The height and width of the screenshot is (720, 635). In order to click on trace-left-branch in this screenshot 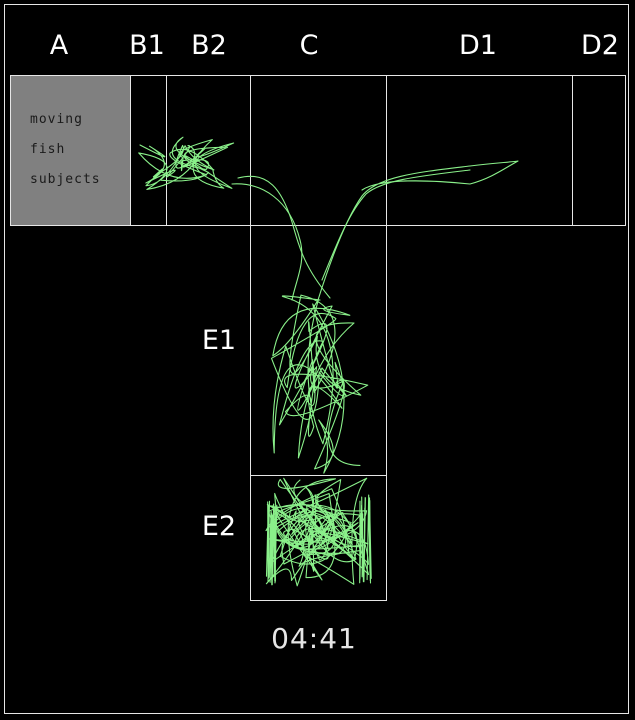, I will do `click(284, 237)`.